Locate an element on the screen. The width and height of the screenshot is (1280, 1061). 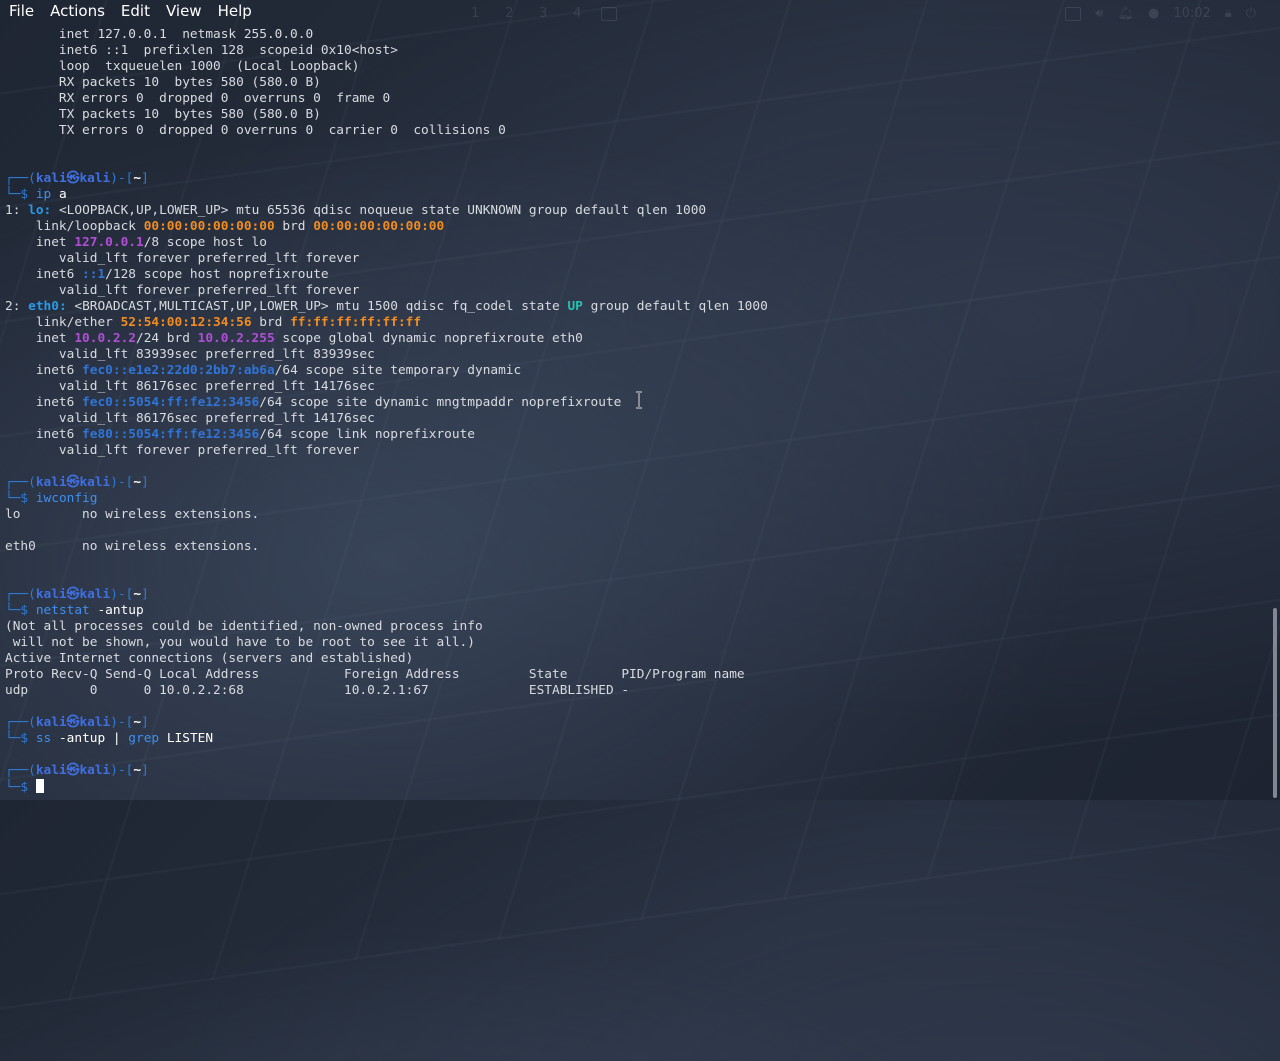
ipv6-address: fec0::e1e2:22d0:2bb7:ab6a is located at coordinates (178, 370).